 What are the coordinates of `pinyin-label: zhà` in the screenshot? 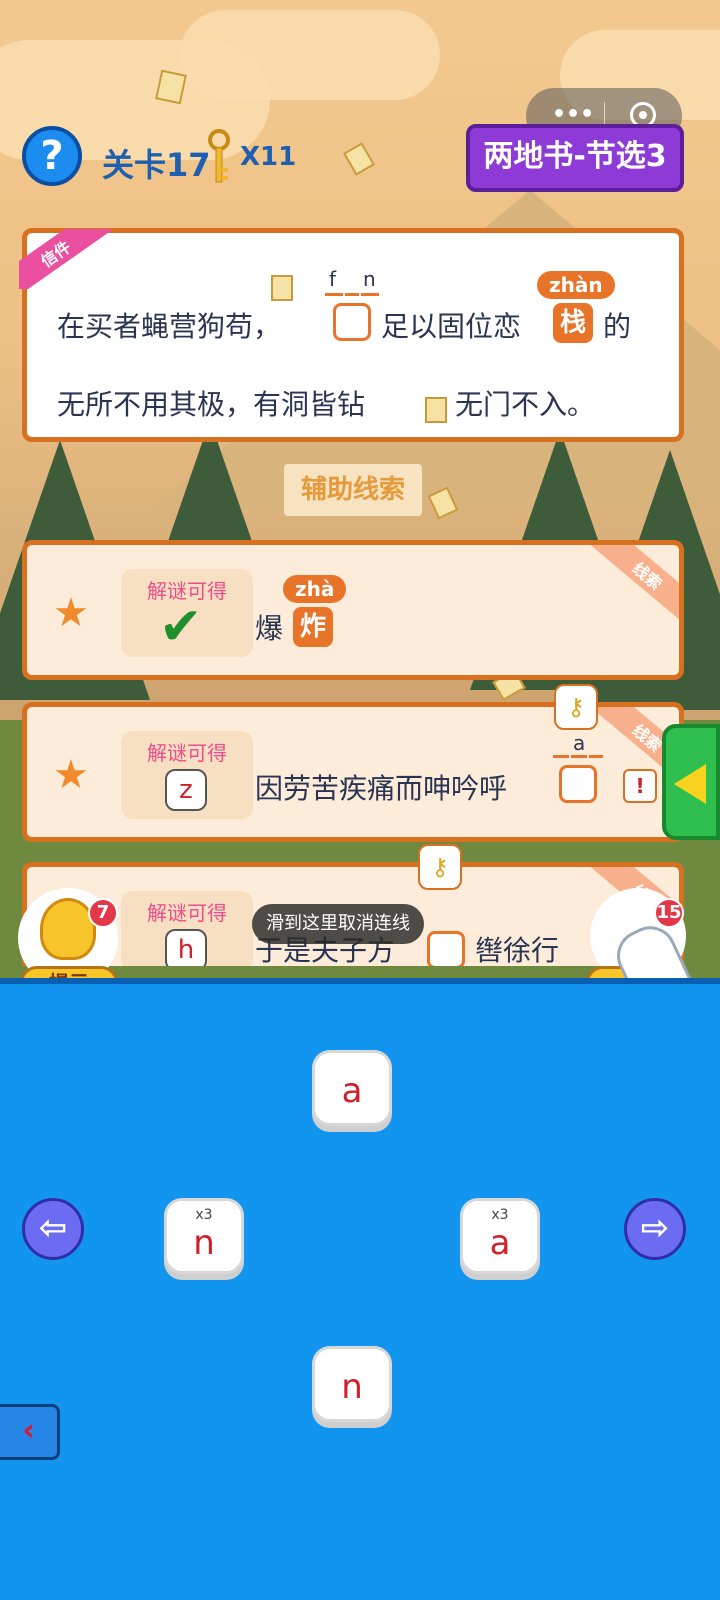 It's located at (315, 589).